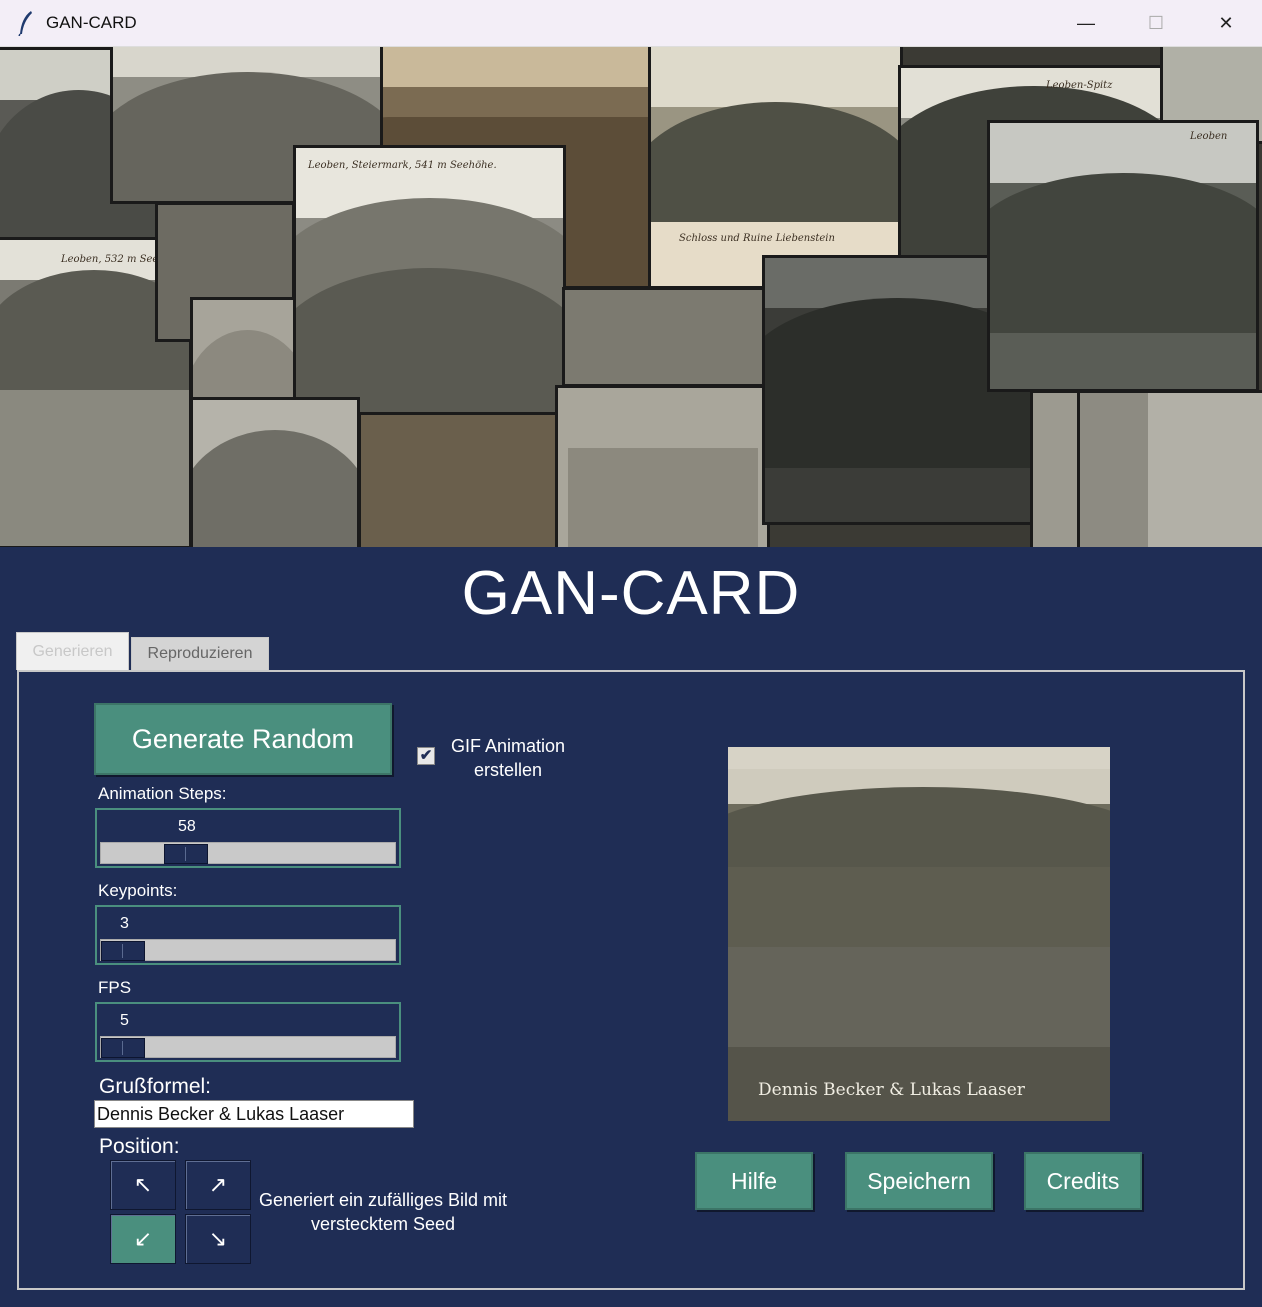  What do you see at coordinates (143, 1239) in the screenshot?
I see `position-down-left-button: ↙` at bounding box center [143, 1239].